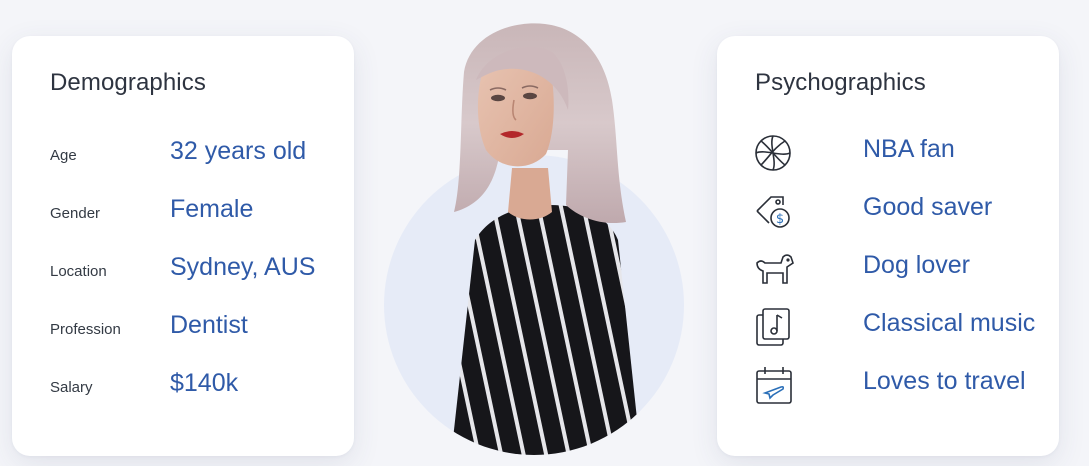 This screenshot has width=1089, height=466. What do you see at coordinates (209, 325) in the screenshot?
I see `profession-value: Dentist` at bounding box center [209, 325].